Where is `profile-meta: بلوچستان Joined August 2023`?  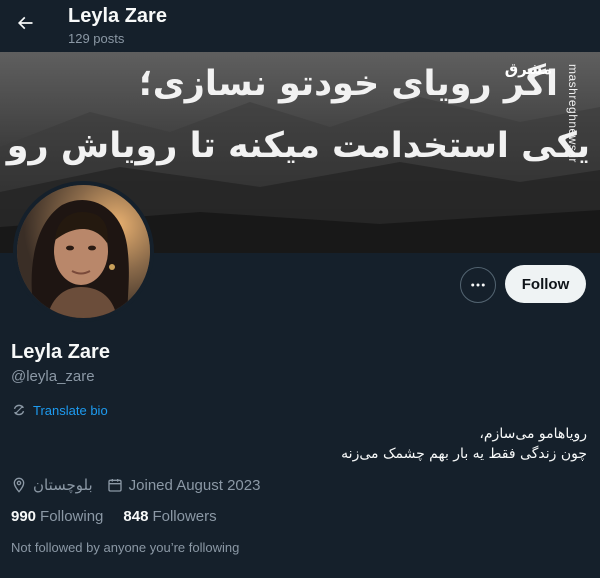 profile-meta: بلوچستان Joined August 2023 is located at coordinates (142, 485).